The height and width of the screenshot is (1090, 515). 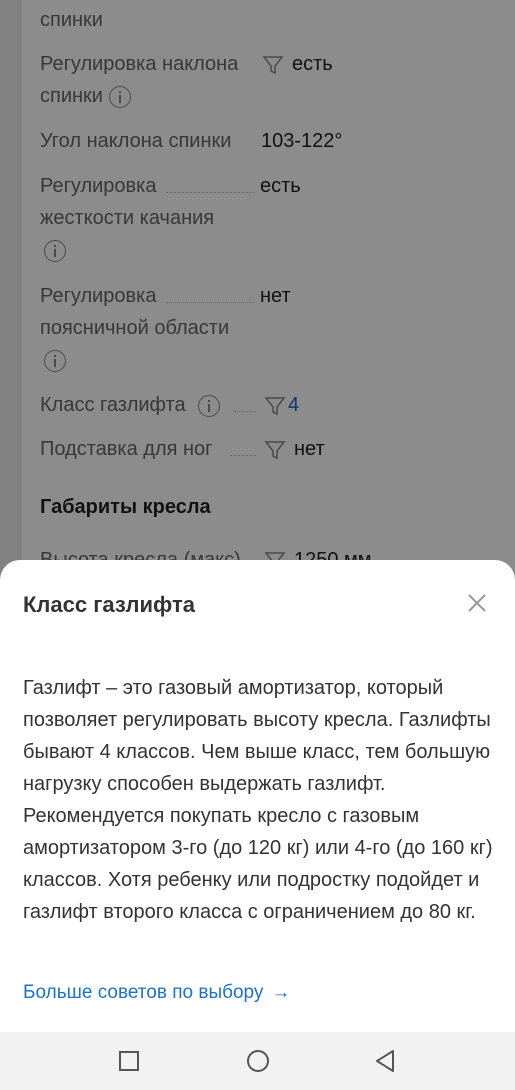 I want to click on more-tips-link: Больше советов по выбору →, so click(x=156, y=993).